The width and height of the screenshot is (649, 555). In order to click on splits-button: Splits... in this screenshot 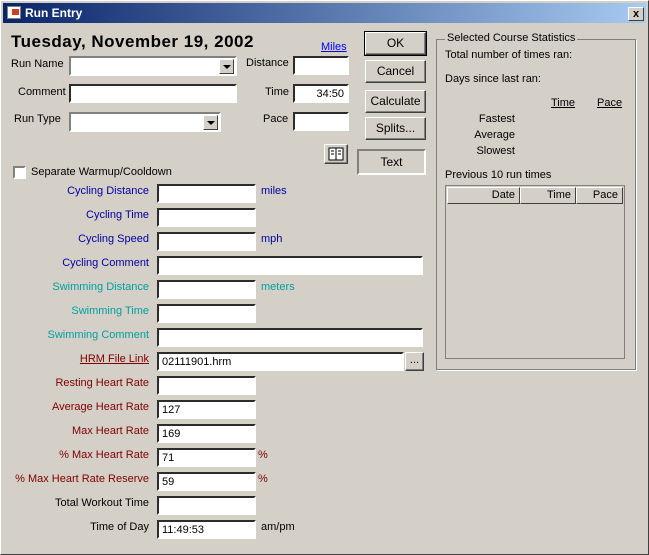, I will do `click(395, 128)`.